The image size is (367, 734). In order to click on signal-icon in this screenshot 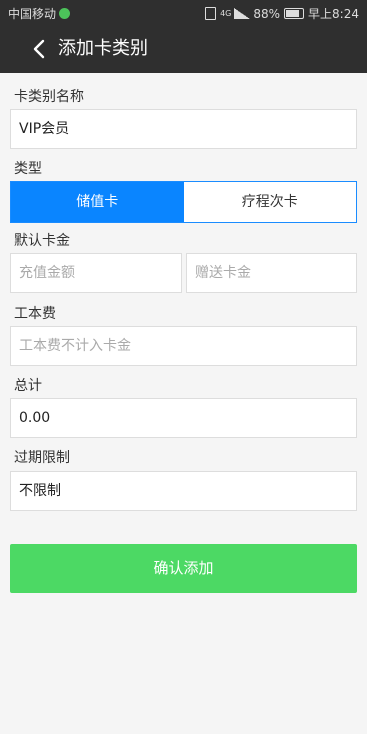, I will do `click(242, 13)`.